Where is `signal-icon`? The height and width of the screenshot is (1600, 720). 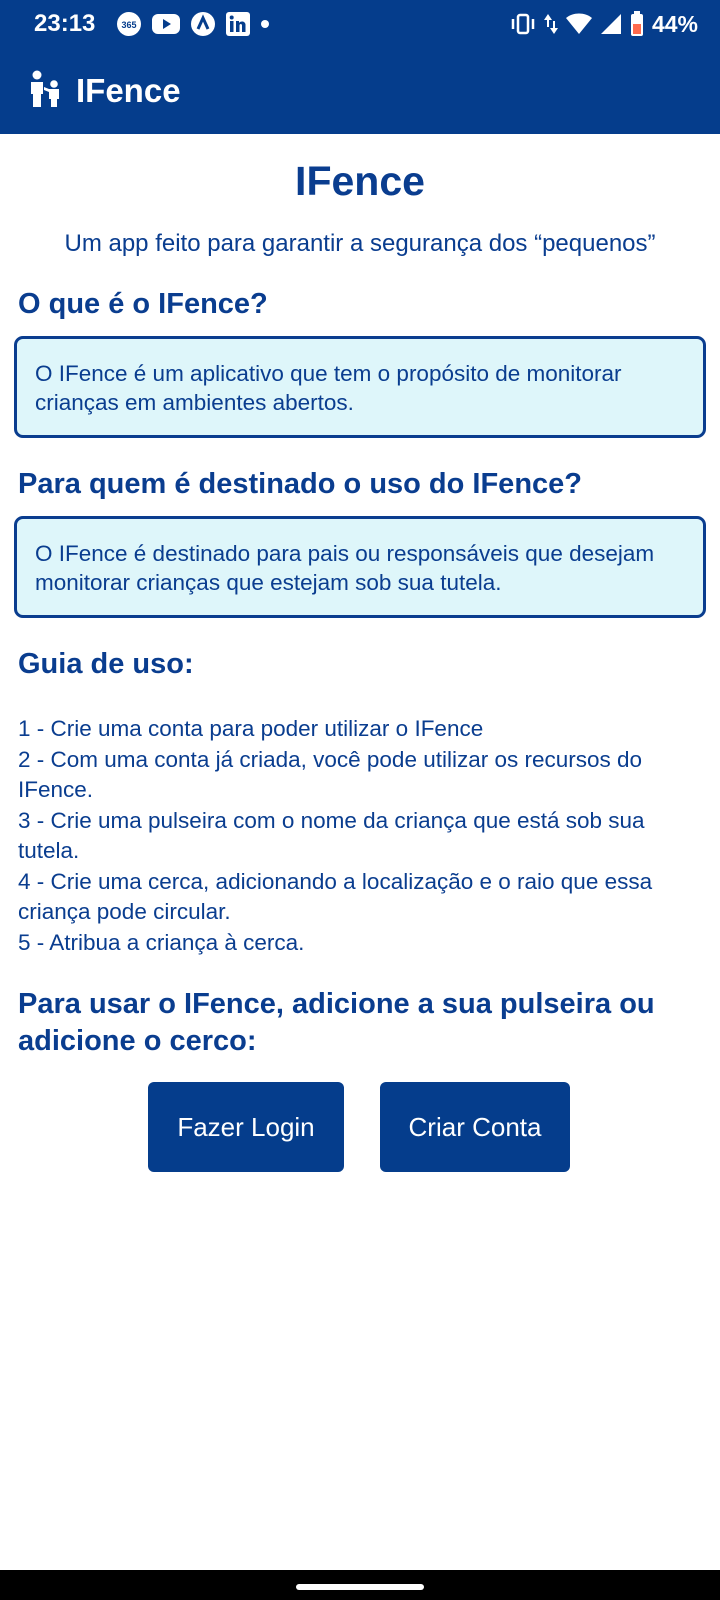 signal-icon is located at coordinates (611, 24).